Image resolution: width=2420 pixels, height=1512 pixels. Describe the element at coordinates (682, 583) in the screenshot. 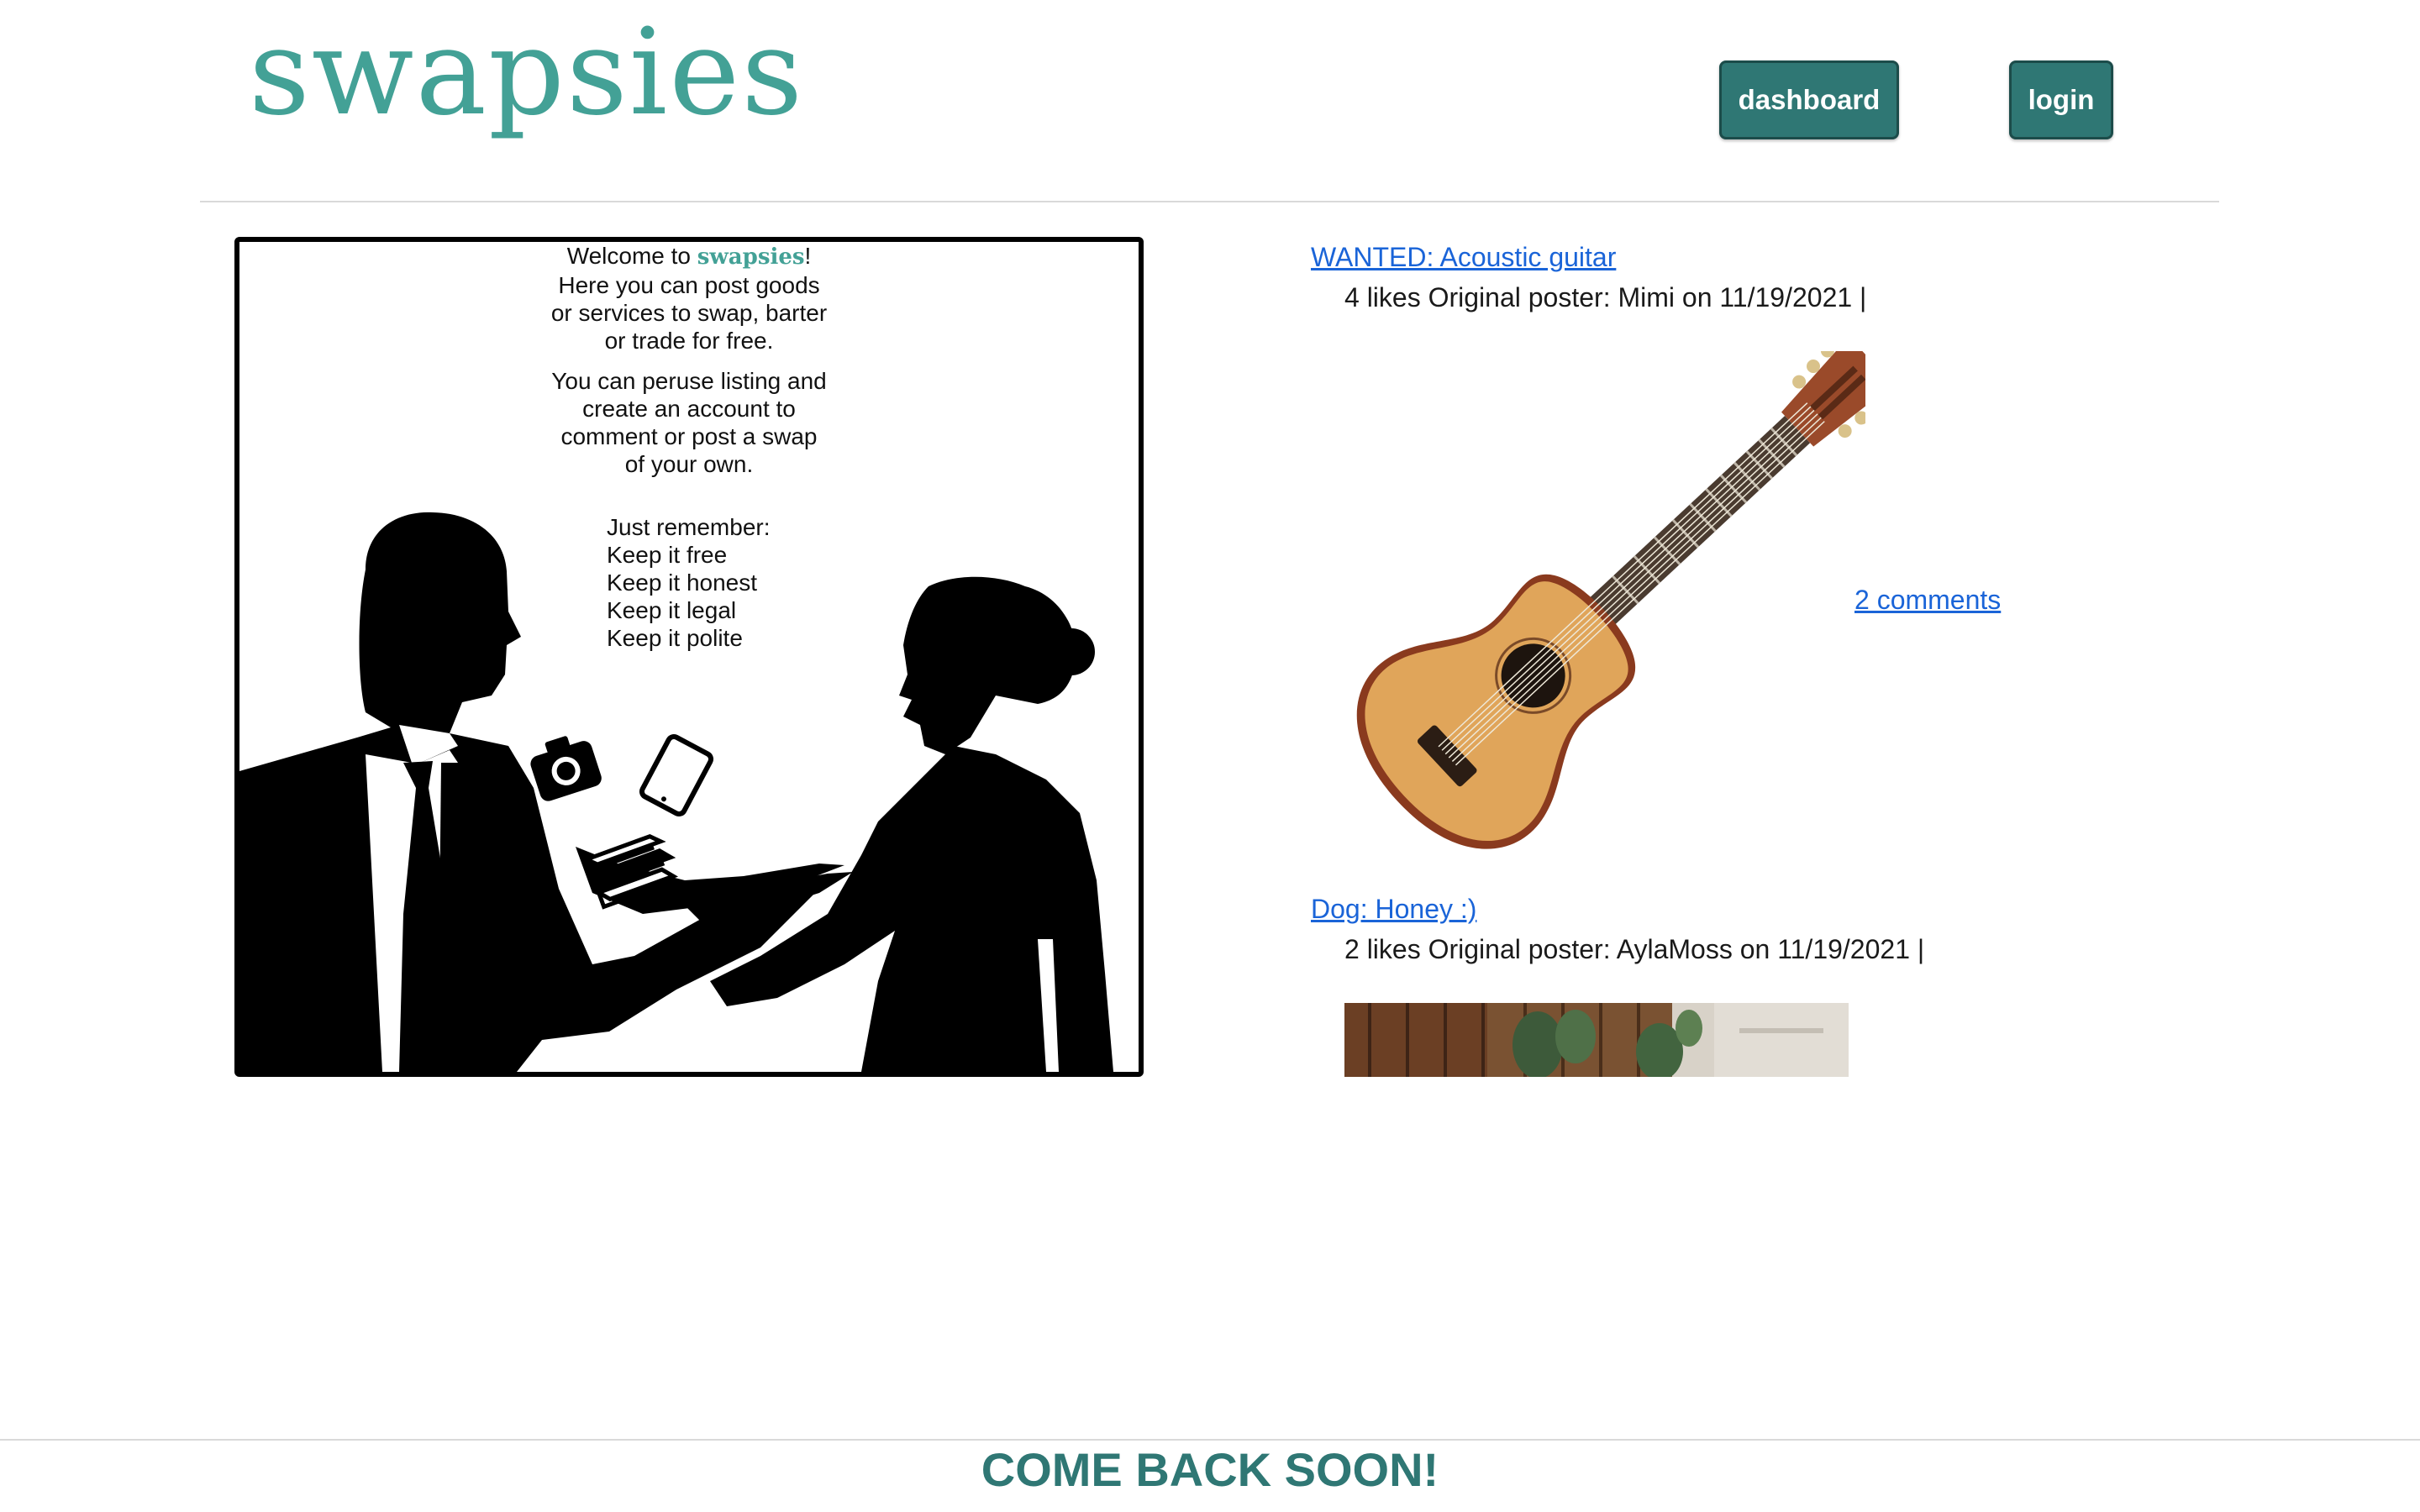

I see `rule-item: Keep it honest` at that location.